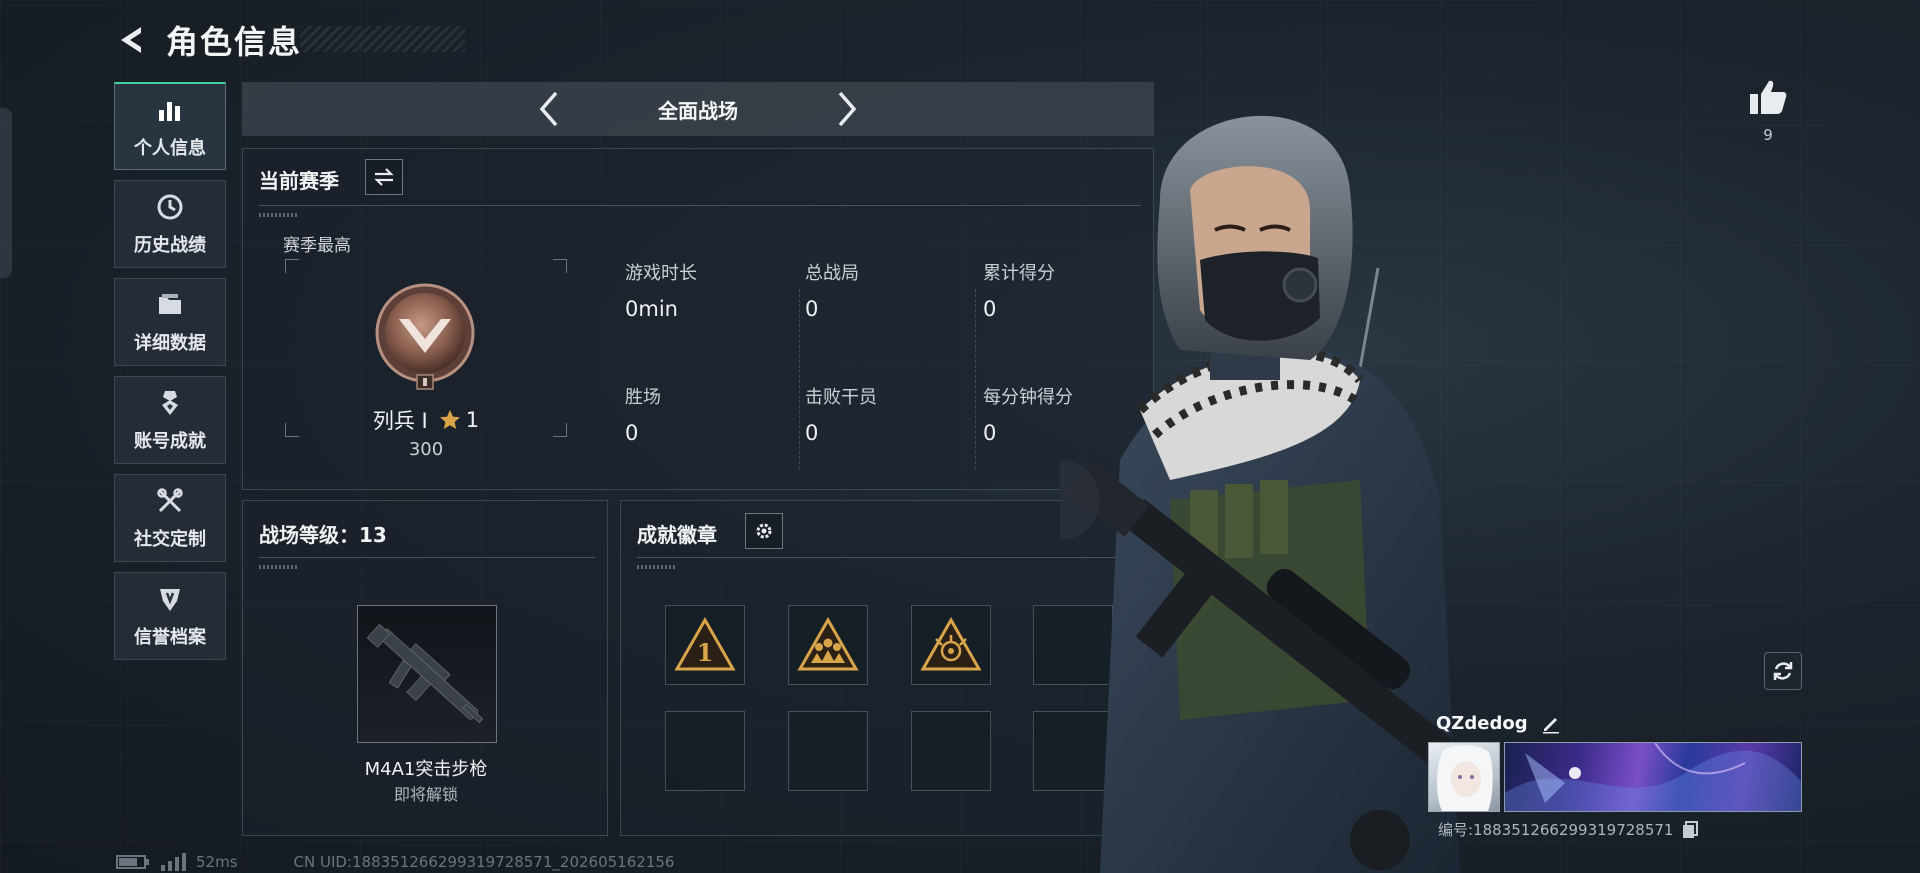 Image resolution: width=1920 pixels, height=873 pixels. I want to click on weapon-name: M4A1突击步枪, so click(426, 769).